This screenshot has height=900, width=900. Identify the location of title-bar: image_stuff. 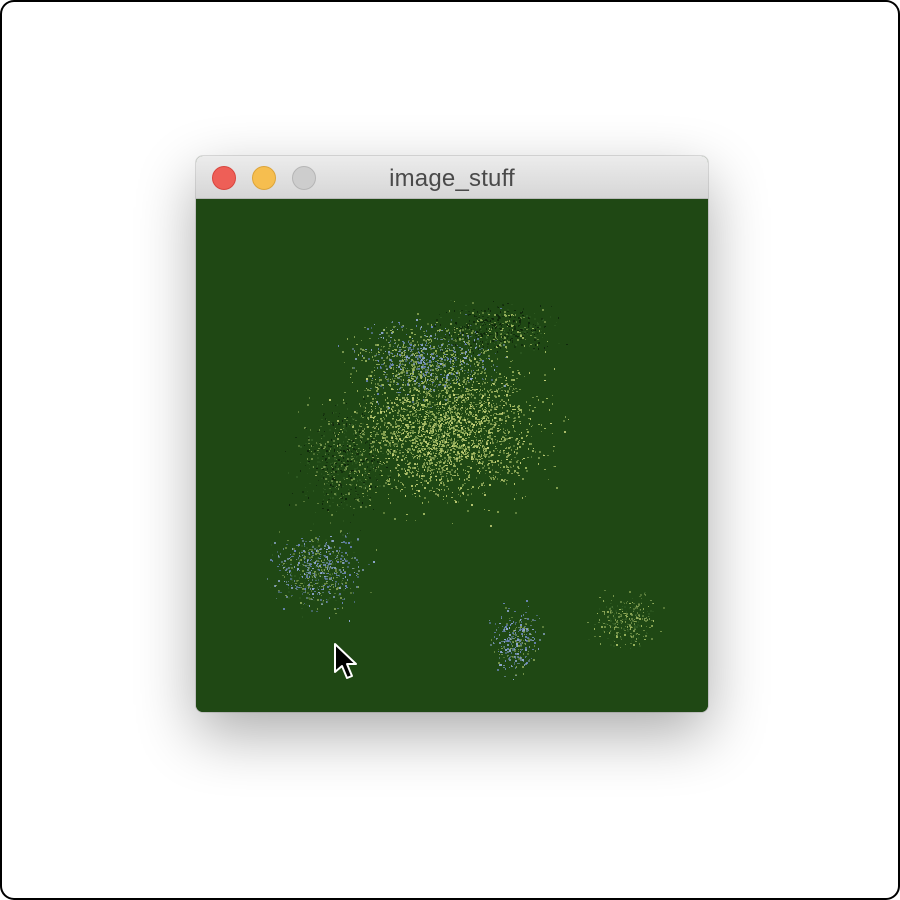
(452, 177).